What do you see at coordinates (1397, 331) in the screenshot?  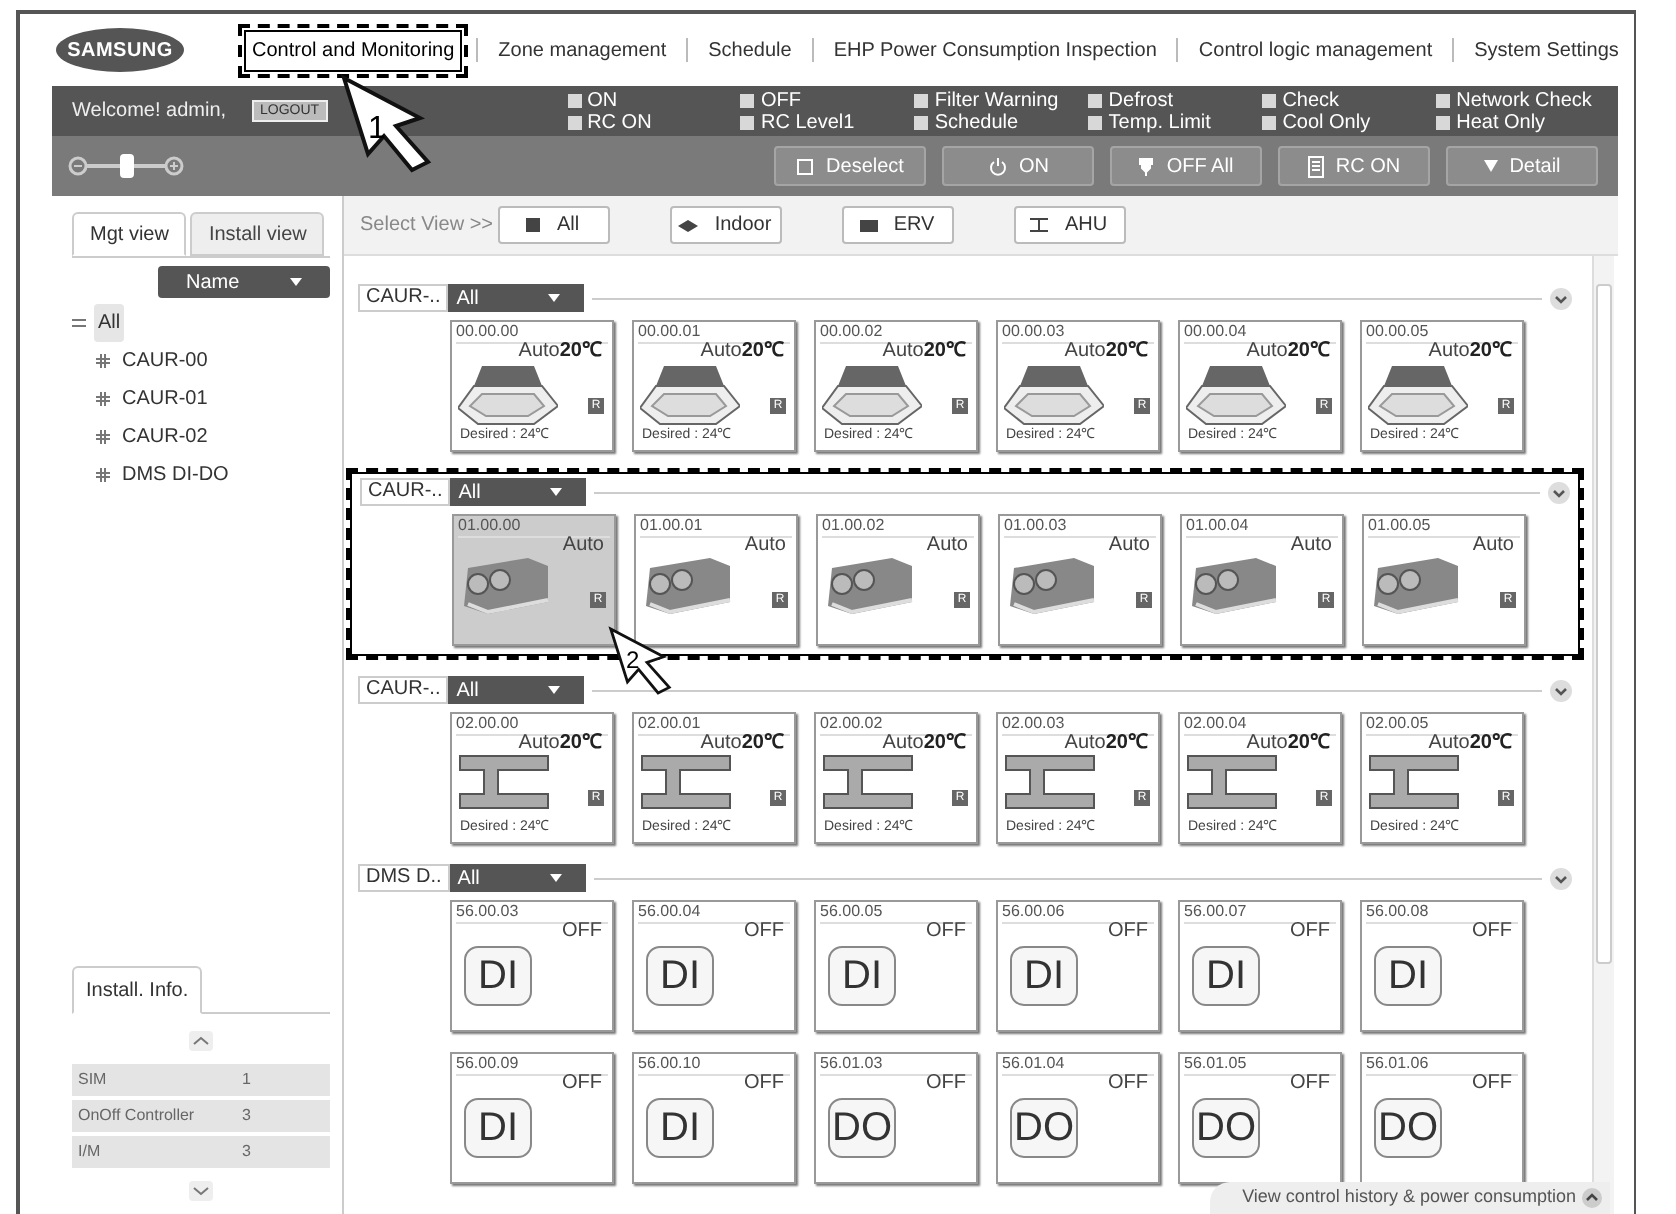 I see `device-address: 00.00.05` at bounding box center [1397, 331].